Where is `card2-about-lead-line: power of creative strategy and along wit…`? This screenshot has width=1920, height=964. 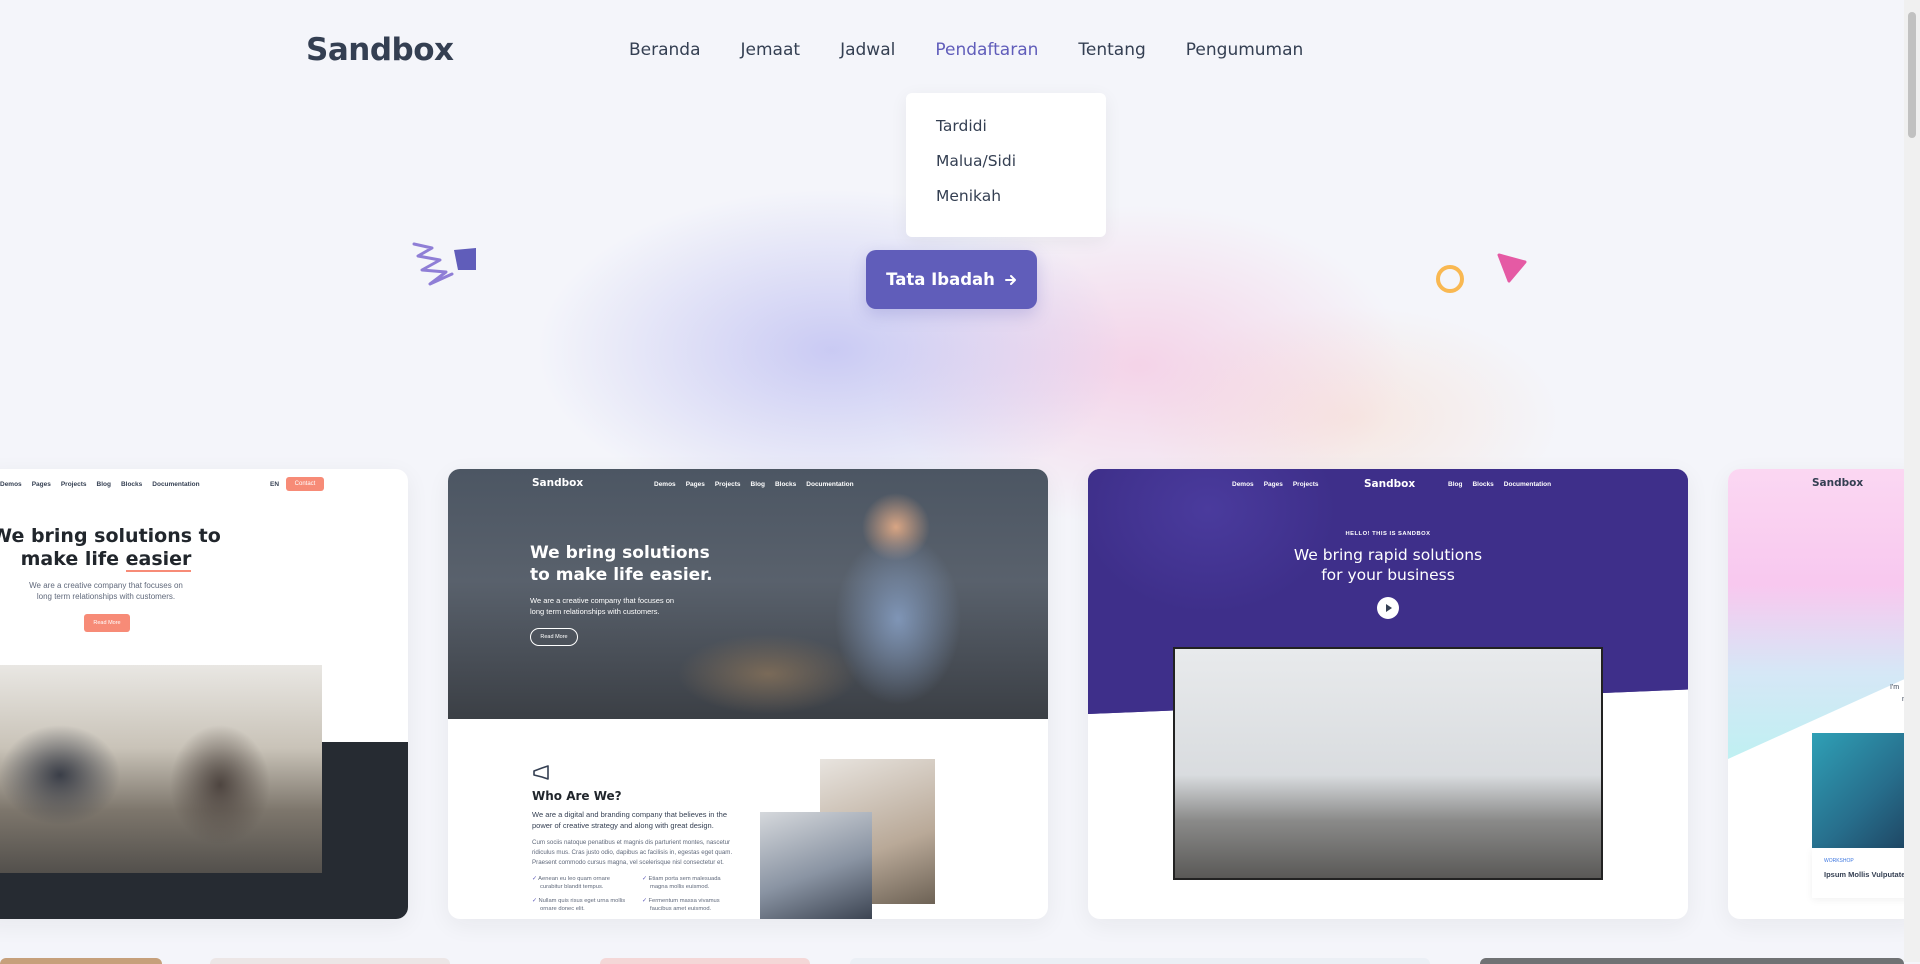
card2-about-lead-line: power of creative strategy and along wit… is located at coordinates (623, 825).